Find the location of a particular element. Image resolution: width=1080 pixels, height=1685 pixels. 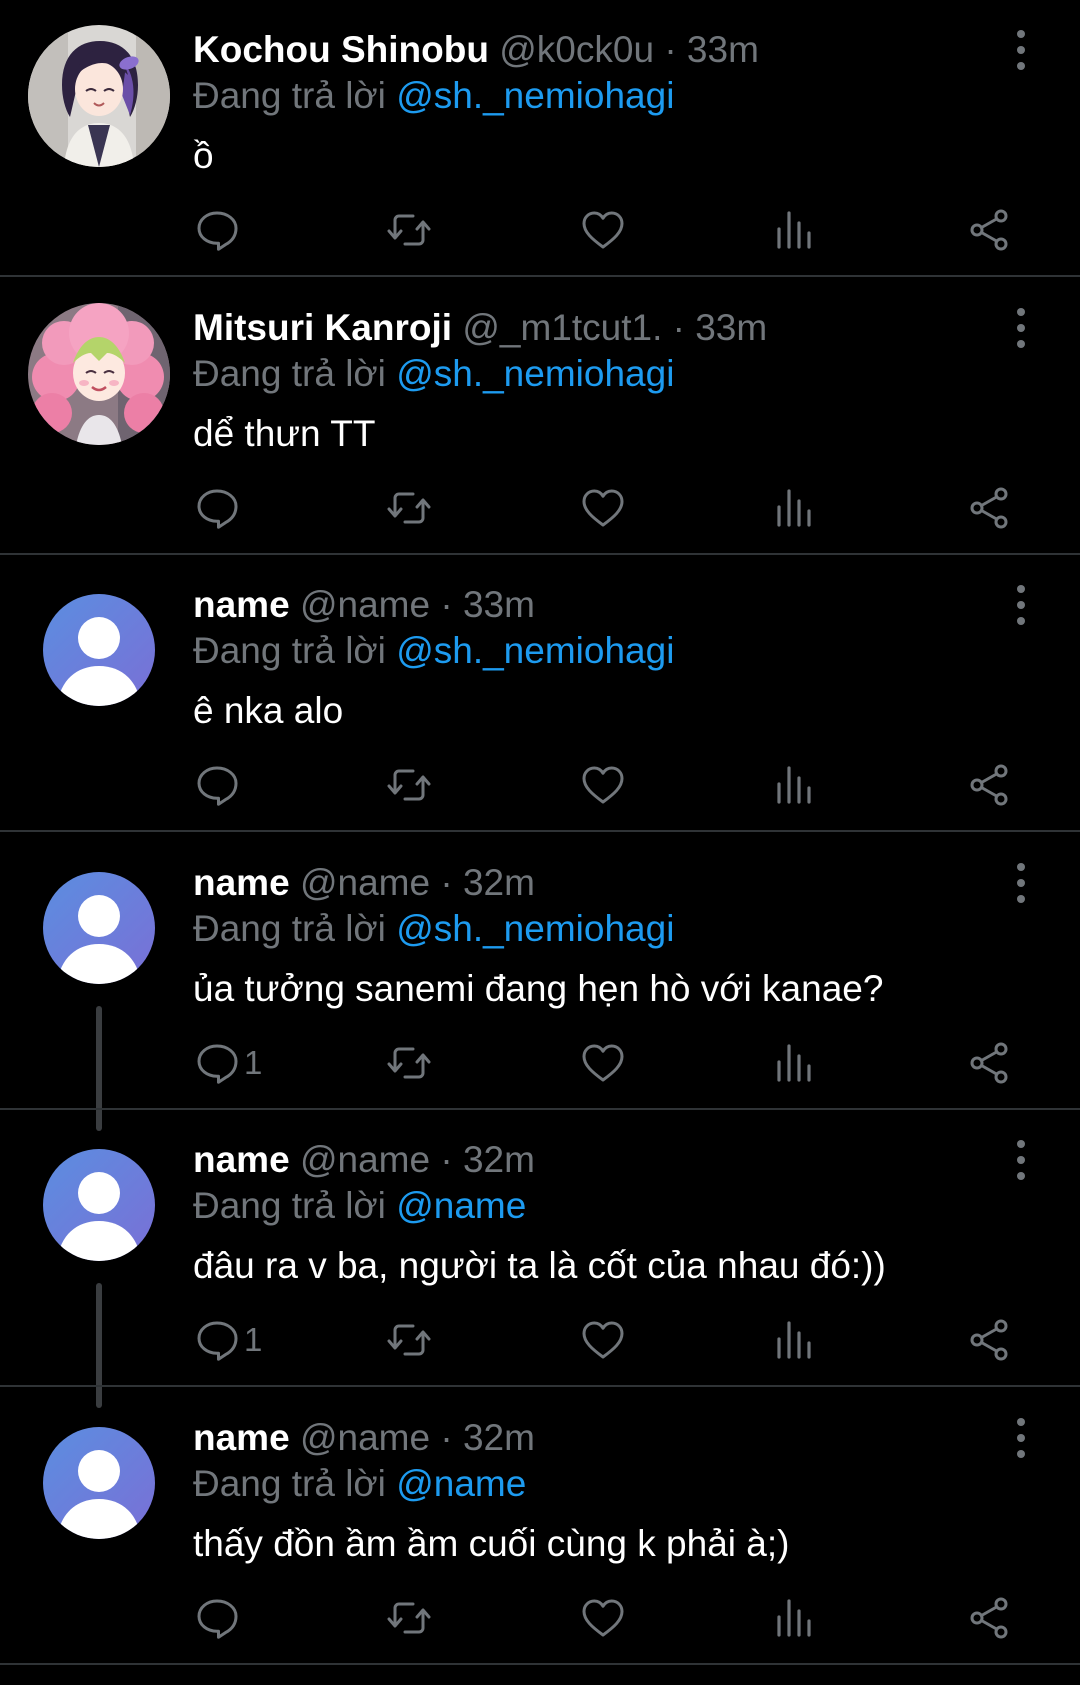

user-handle: @_m1tcut1. is located at coordinates (562, 327).